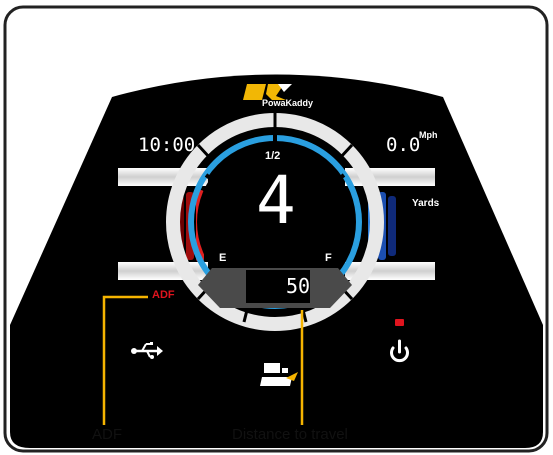 This screenshot has width=553, height=455. I want to click on logo-text: PowaKaddy, so click(288, 103).